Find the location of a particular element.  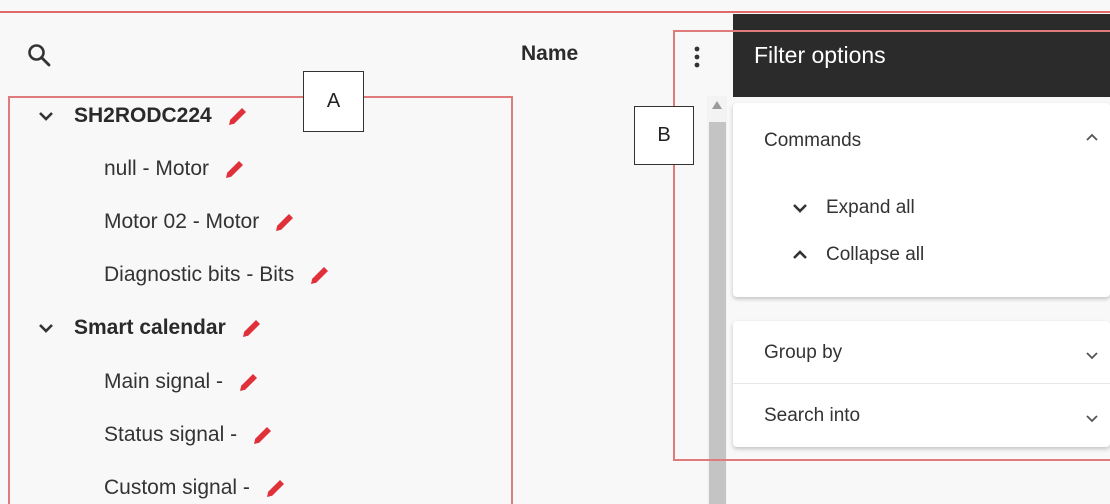

name-column-header: Name is located at coordinates (549, 54).